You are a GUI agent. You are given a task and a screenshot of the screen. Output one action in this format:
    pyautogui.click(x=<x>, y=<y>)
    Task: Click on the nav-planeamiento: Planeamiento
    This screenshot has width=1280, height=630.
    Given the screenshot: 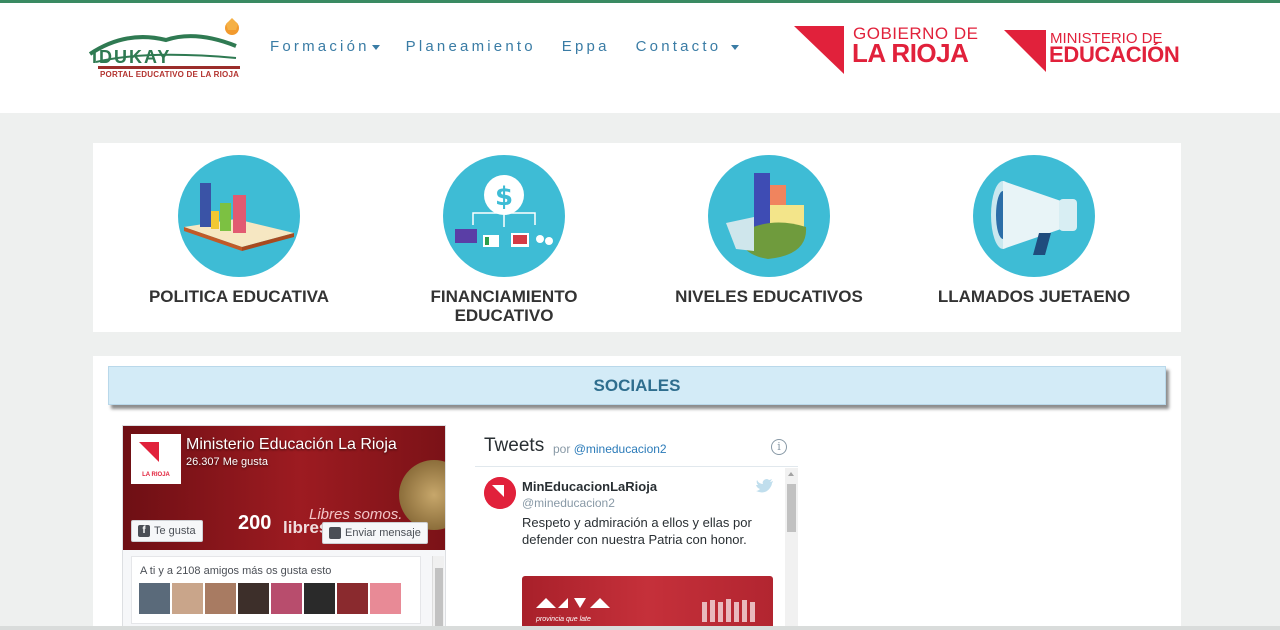 What is the action you would take?
    pyautogui.click(x=471, y=46)
    